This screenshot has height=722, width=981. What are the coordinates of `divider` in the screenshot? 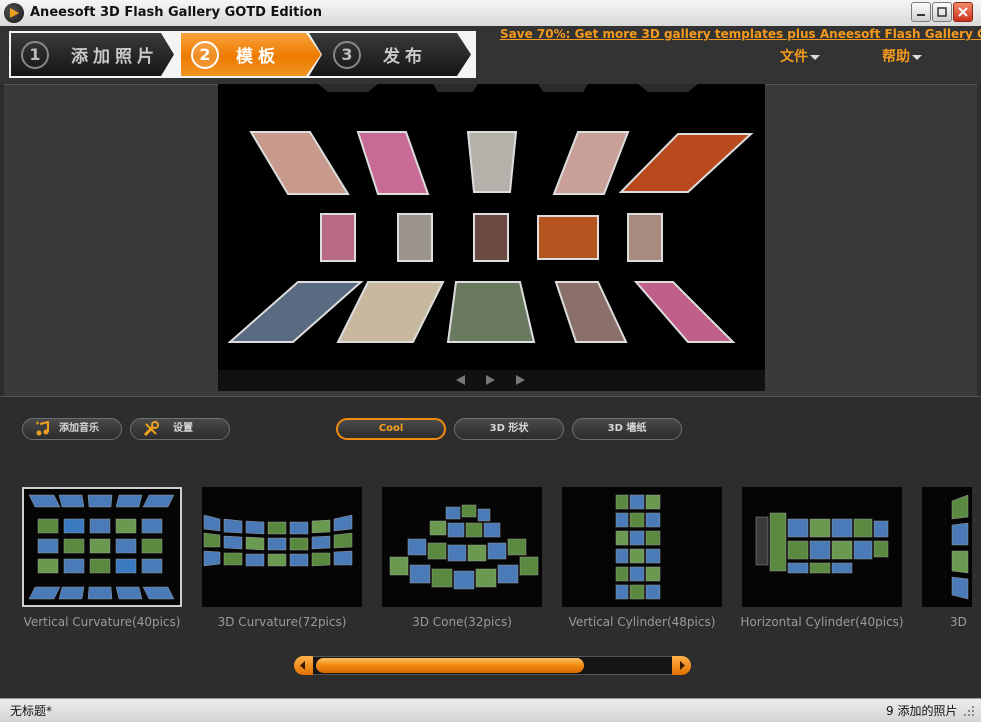 It's located at (490, 396).